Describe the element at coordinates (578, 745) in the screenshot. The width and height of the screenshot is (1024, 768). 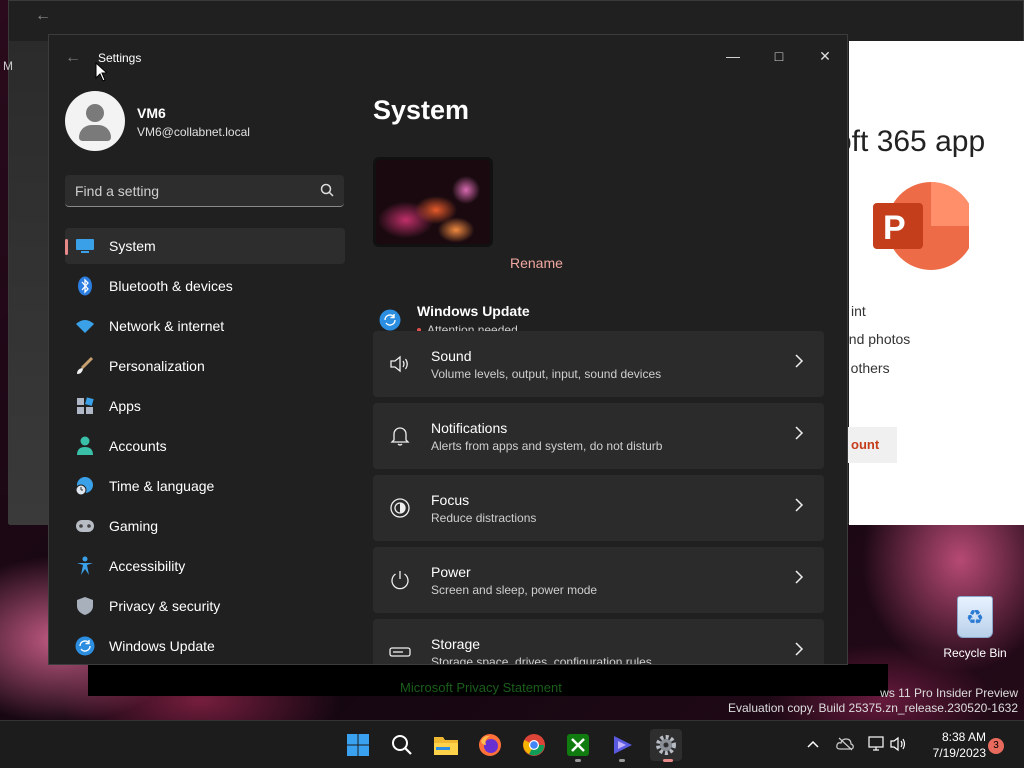
I see `xbox-button` at that location.